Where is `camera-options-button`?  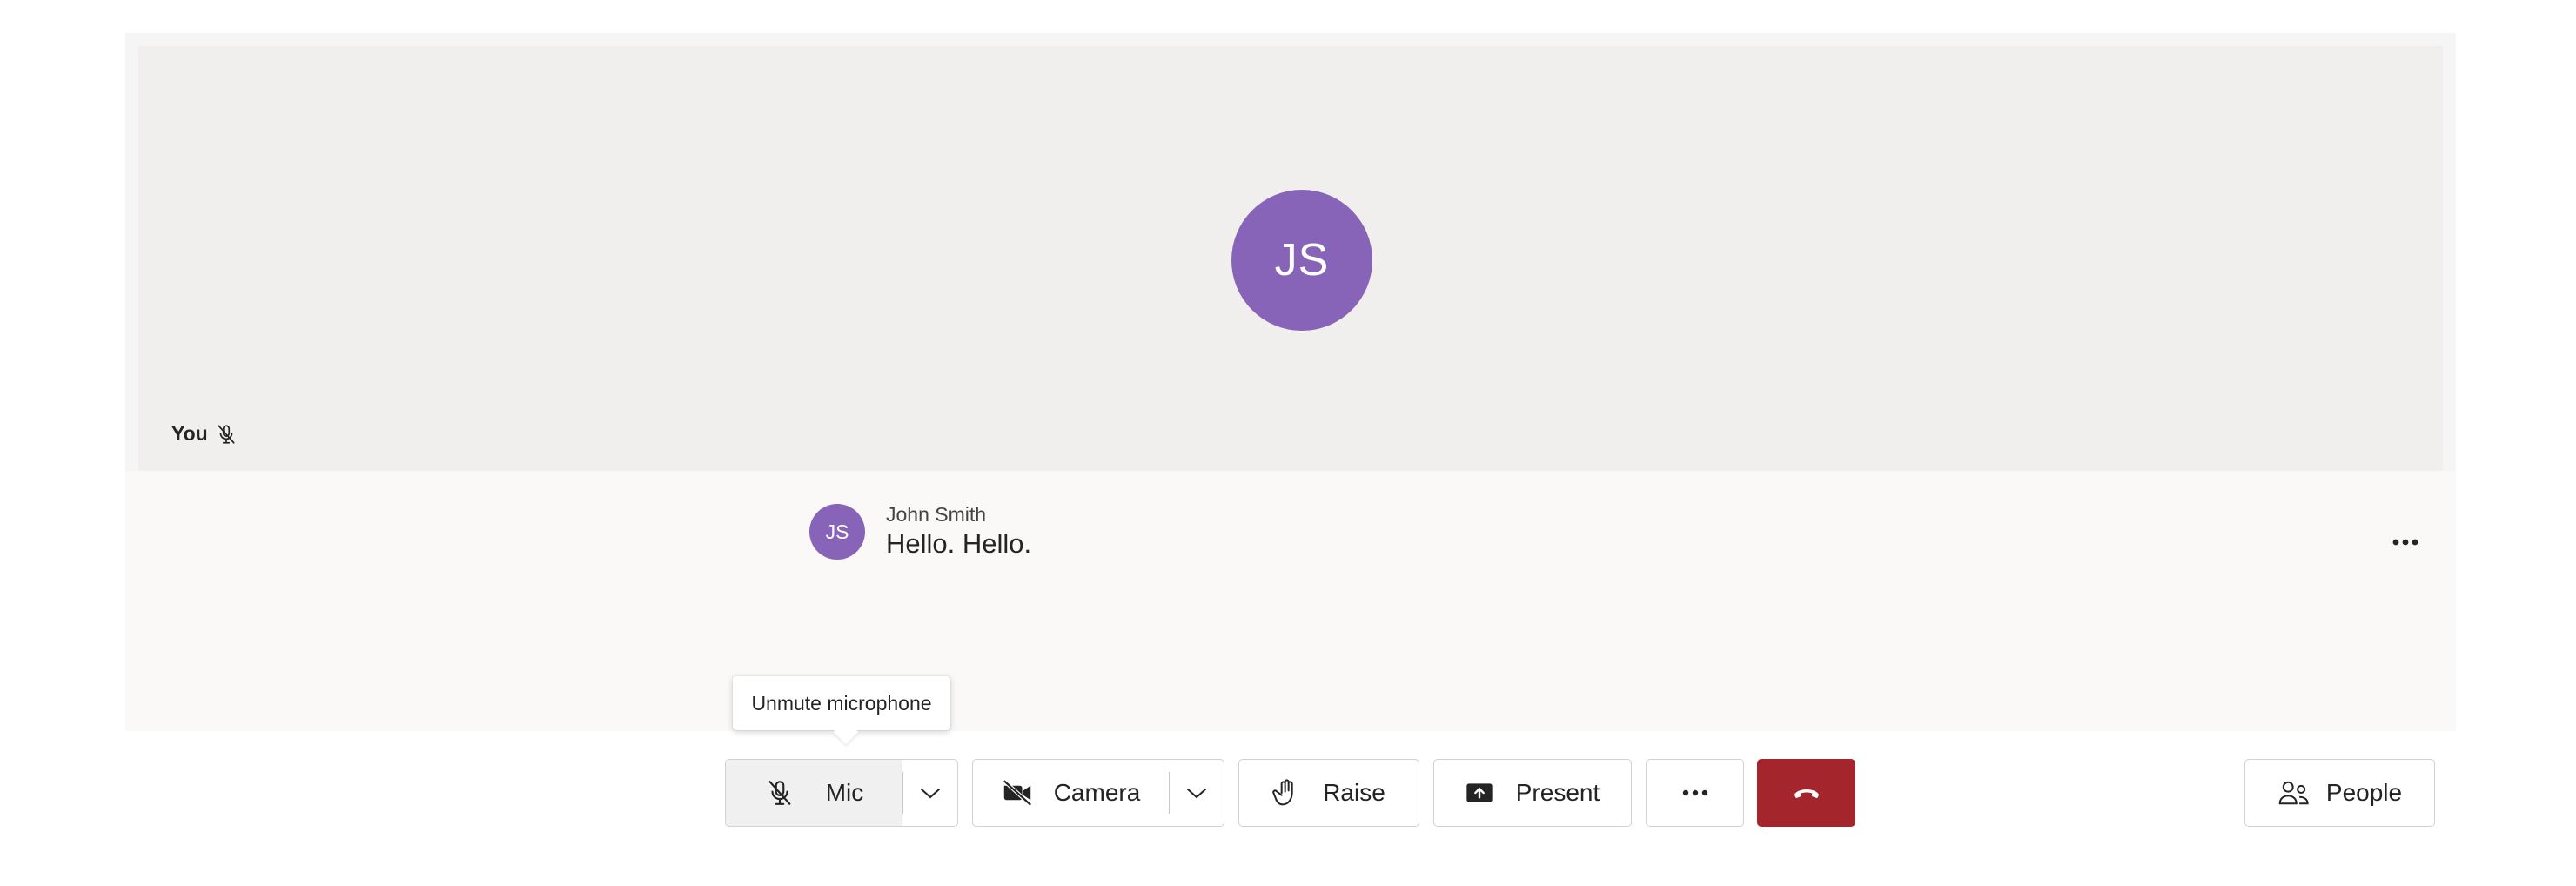 camera-options-button is located at coordinates (1197, 793).